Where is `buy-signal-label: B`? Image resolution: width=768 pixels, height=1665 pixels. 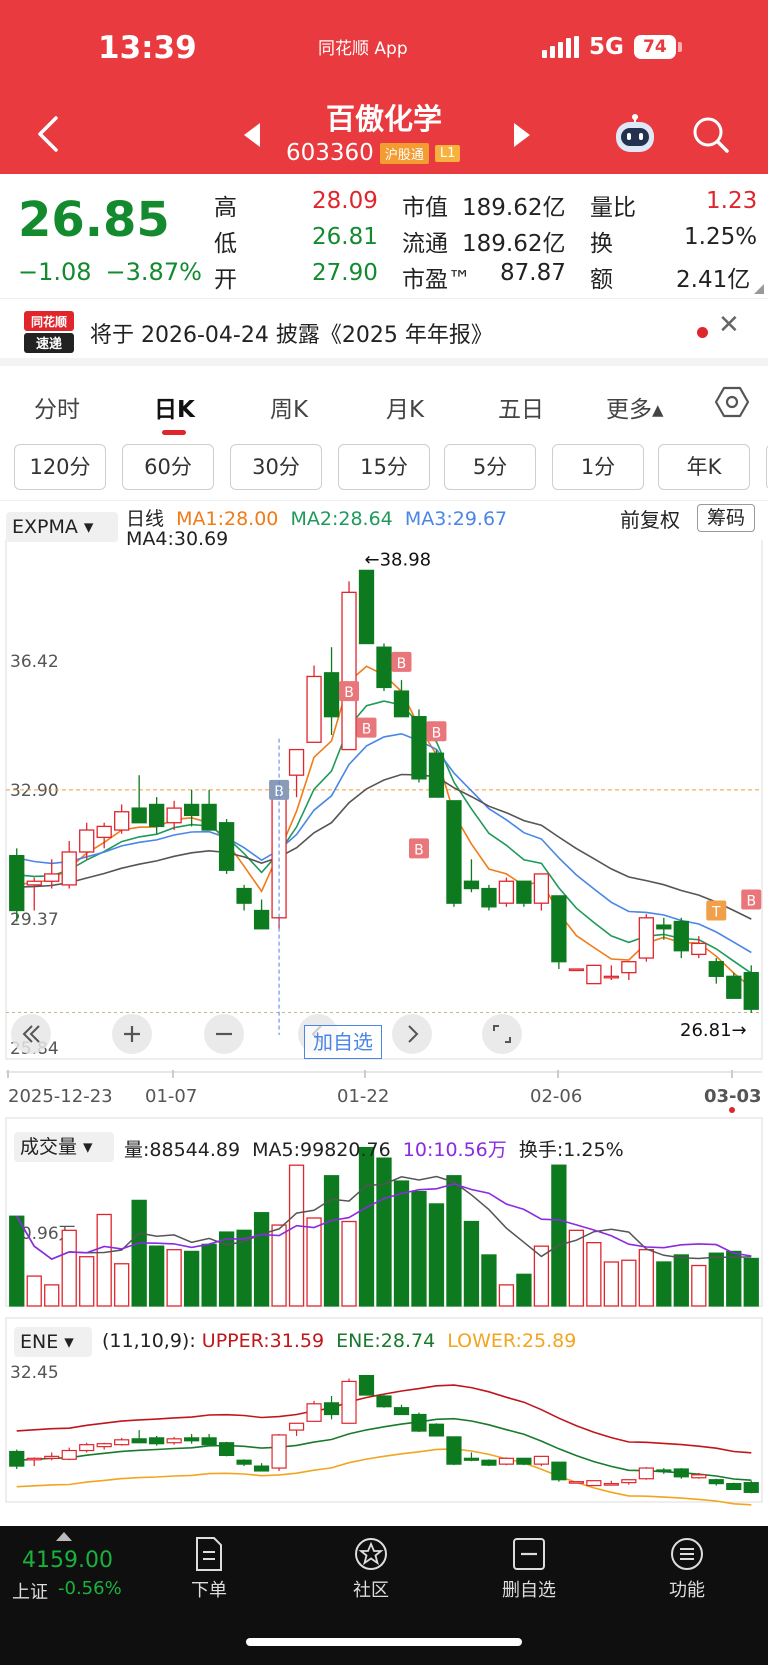 buy-signal-label: B is located at coordinates (751, 902).